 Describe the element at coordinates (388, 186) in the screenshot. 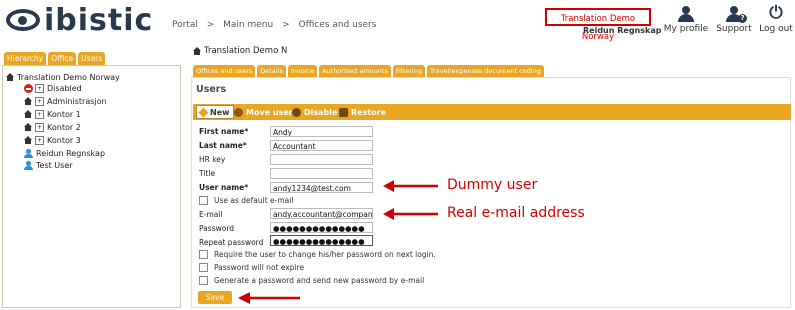

I see `arrow-dummy-user-head` at that location.